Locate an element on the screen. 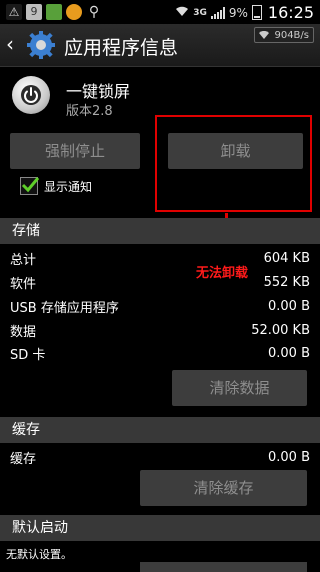 The height and width of the screenshot is (572, 320). app-version: 版本2.8 is located at coordinates (89, 111).